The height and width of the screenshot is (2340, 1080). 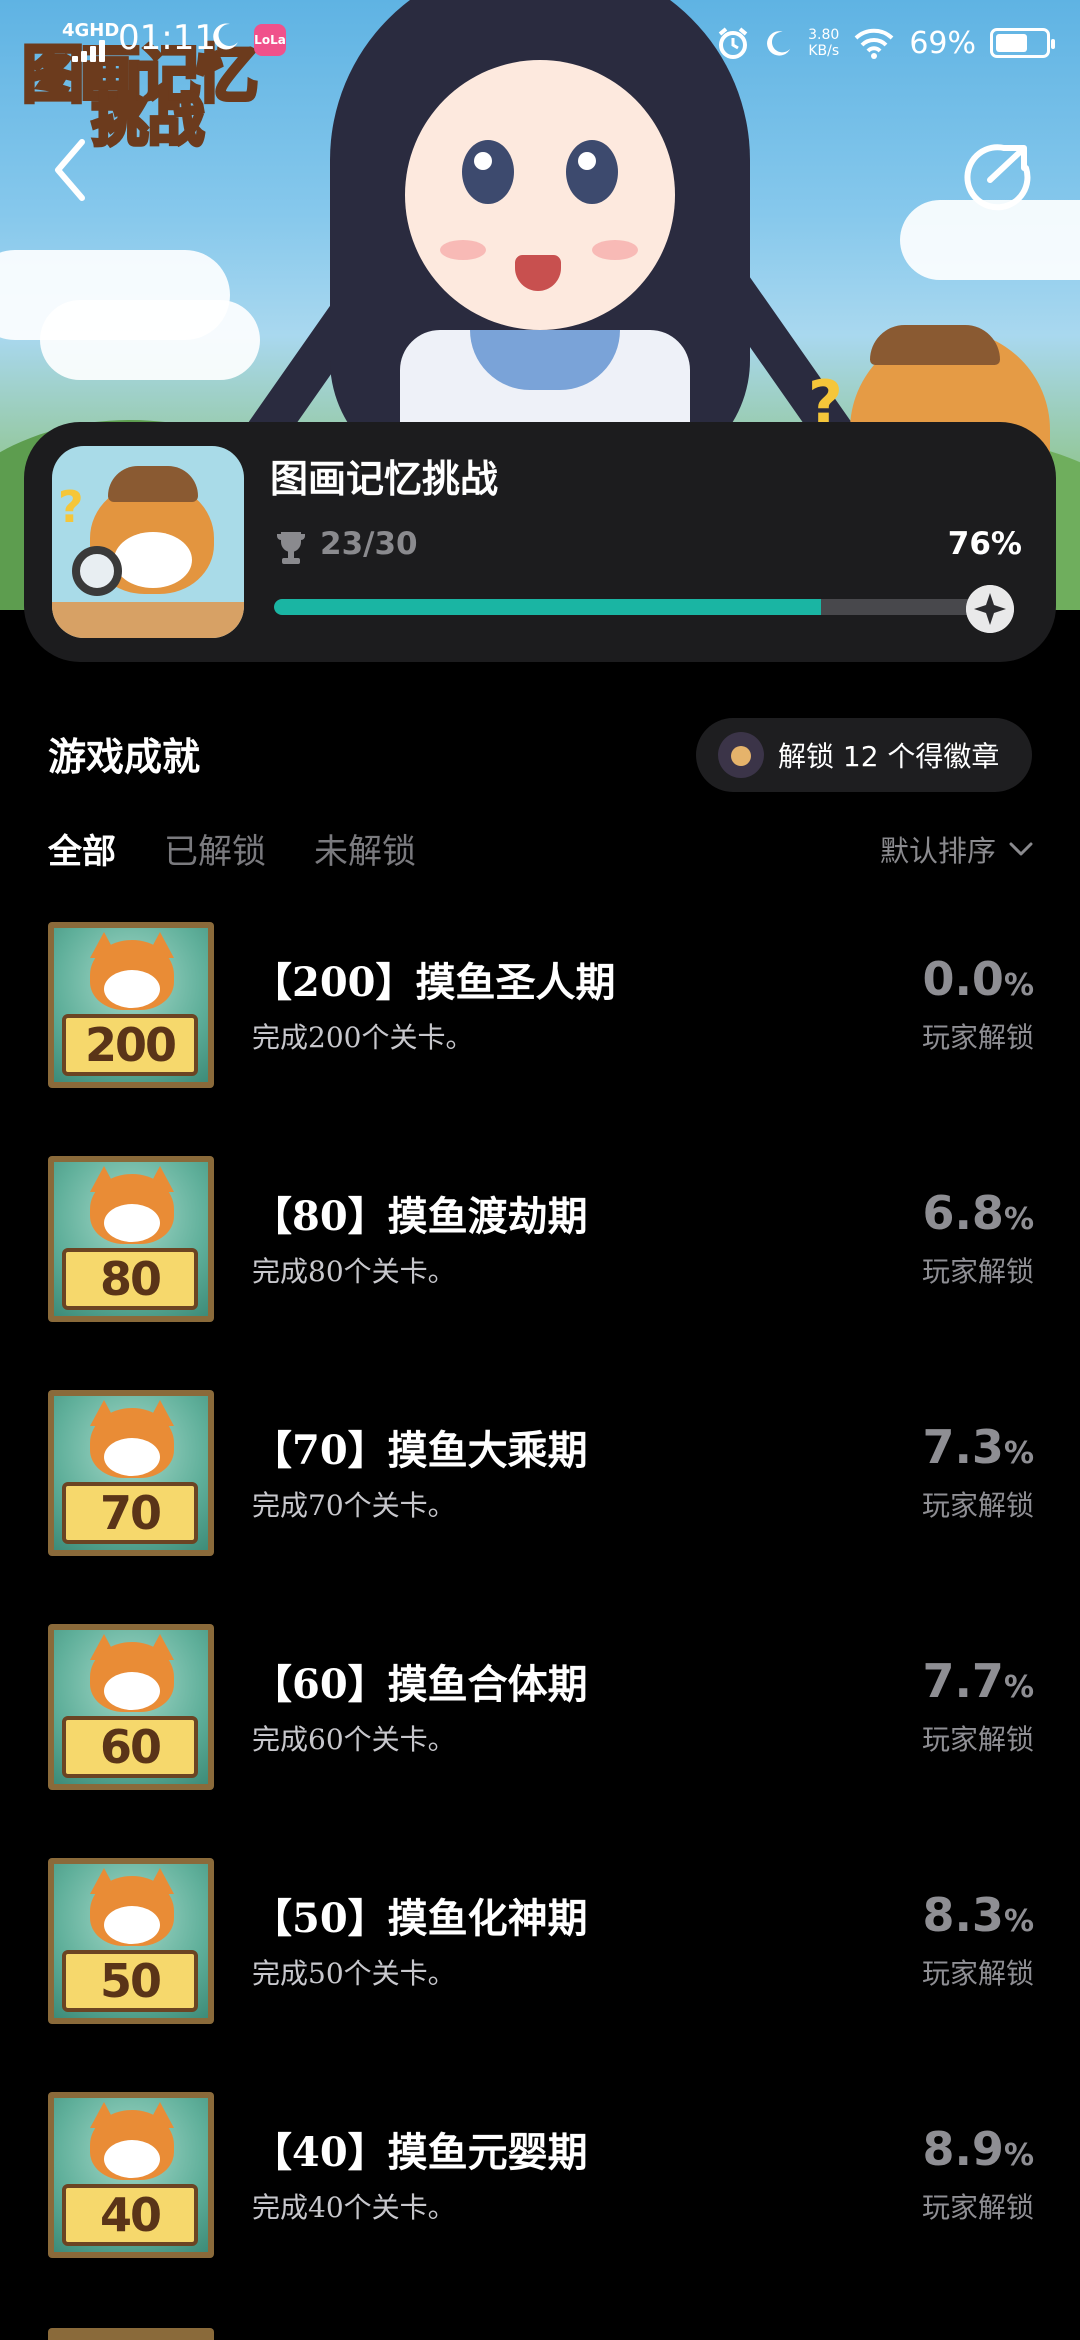 I want to click on achievement-row: 70 【70】摸鱼大乘期 完成70个关卡。 7.3% 玩家解锁, so click(x=540, y=1507).